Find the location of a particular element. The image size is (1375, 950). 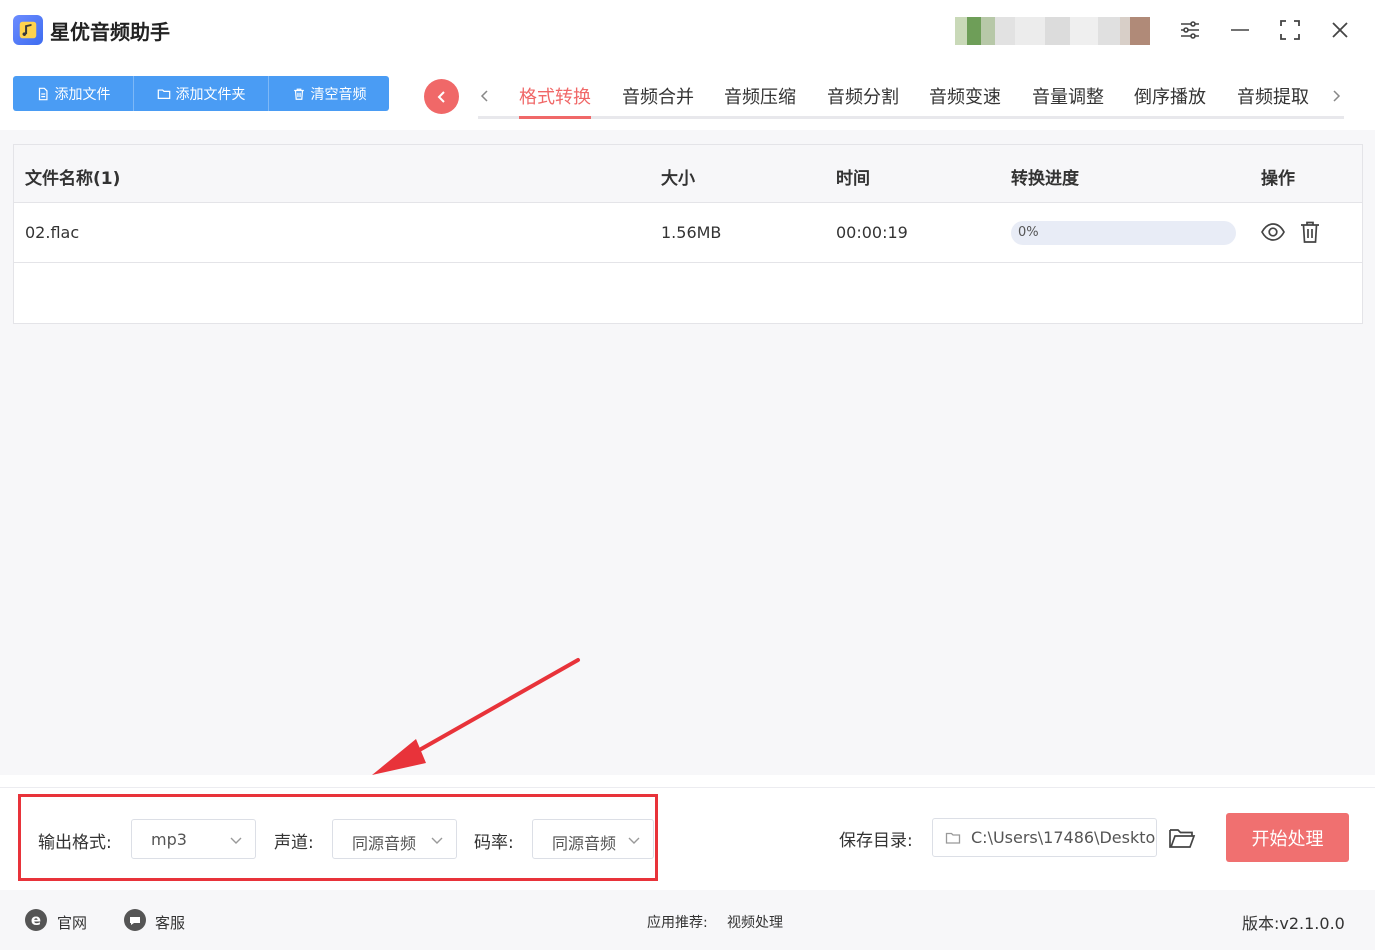

col-time: 时间 is located at coordinates (853, 179).